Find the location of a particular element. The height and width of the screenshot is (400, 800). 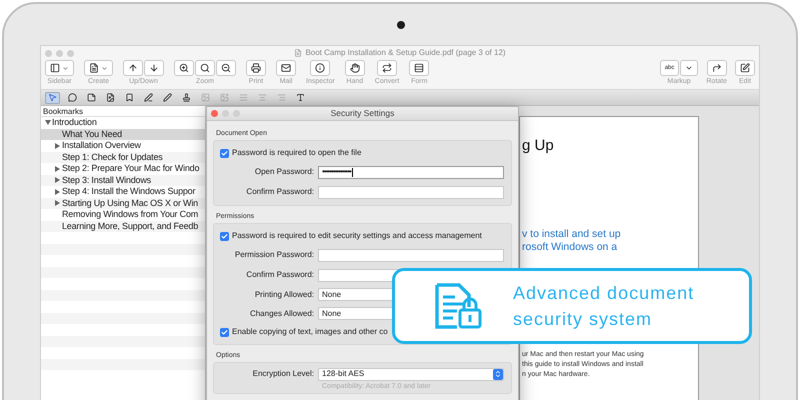

info-icon is located at coordinates (320, 68).